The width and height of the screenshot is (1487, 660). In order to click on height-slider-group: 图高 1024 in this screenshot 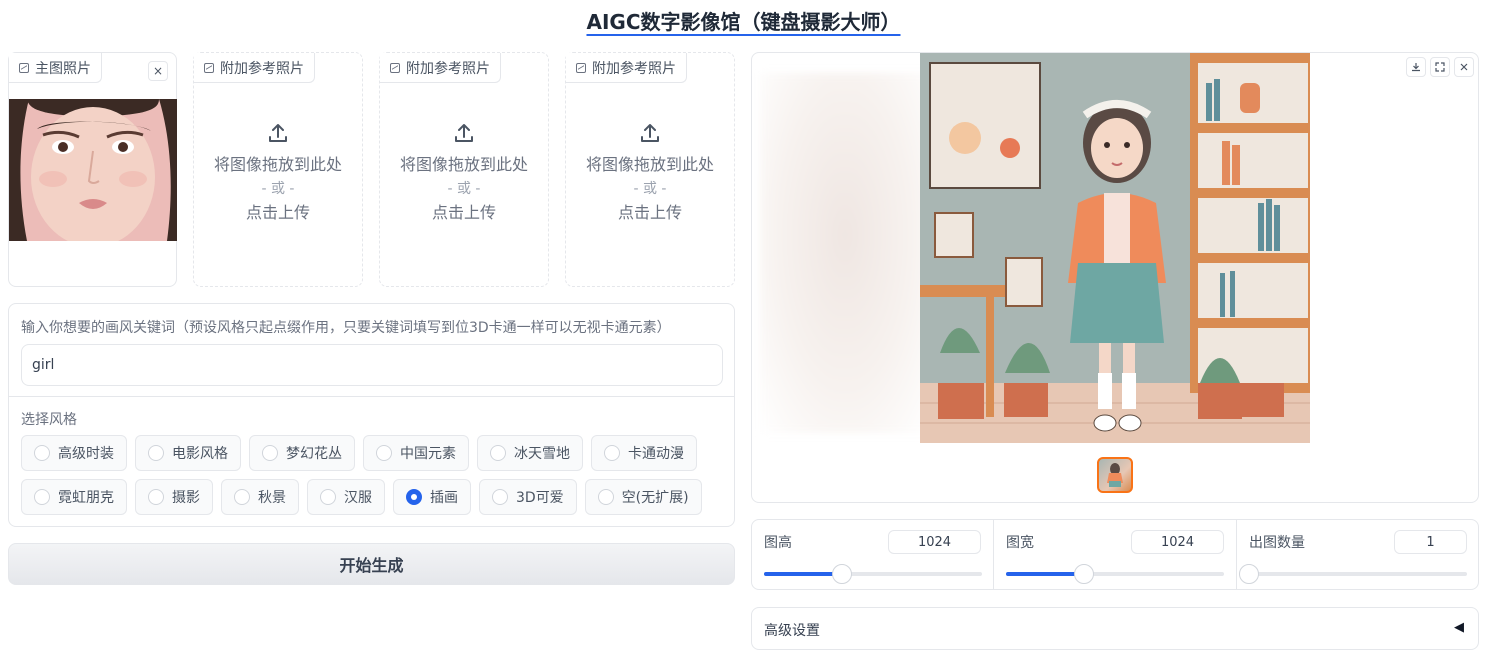, I will do `click(873, 555)`.